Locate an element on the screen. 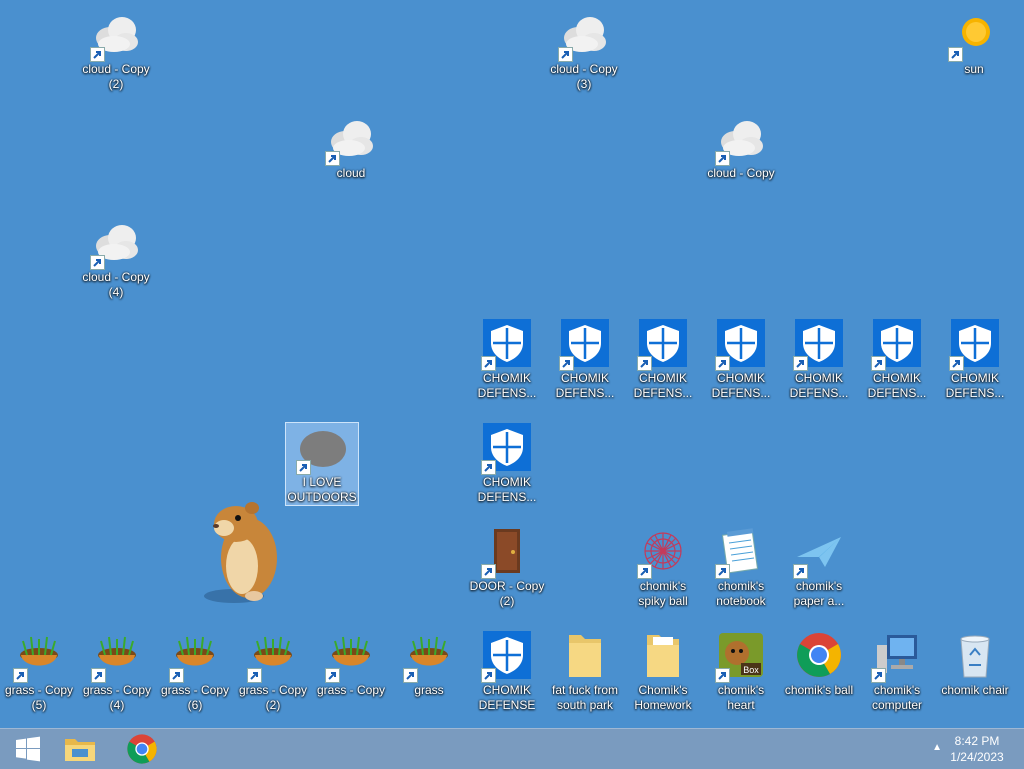 This screenshot has height=769, width=1024. desktop-icon-chomiks-homework: Chomik's Homework is located at coordinates (663, 673).